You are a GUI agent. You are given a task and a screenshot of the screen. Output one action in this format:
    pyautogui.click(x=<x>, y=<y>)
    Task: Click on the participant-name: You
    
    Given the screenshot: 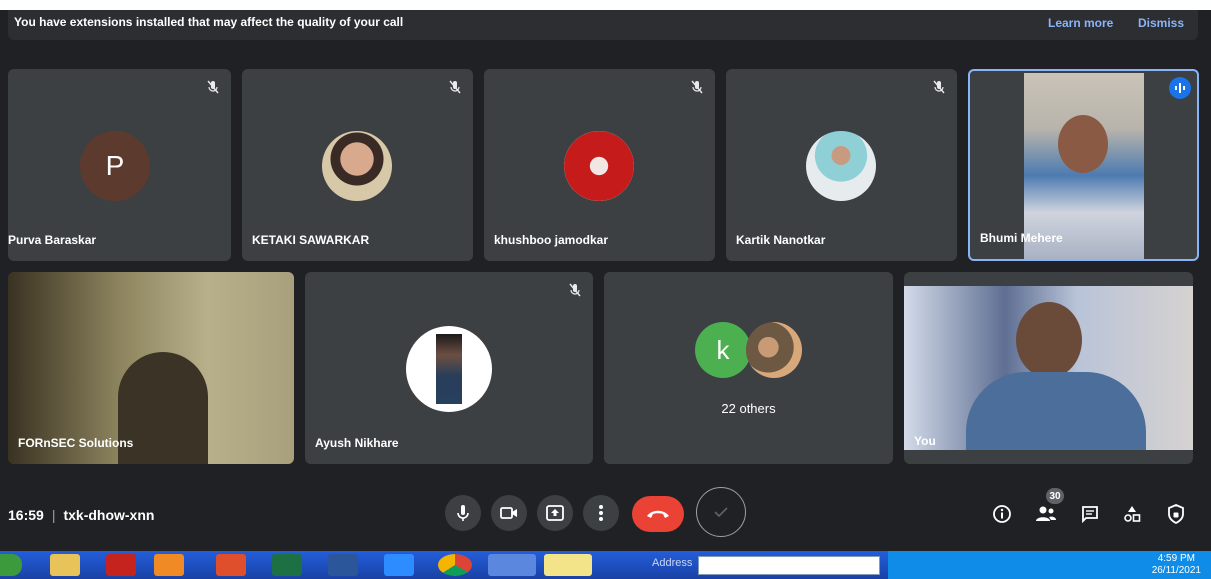 What is the action you would take?
    pyautogui.click(x=925, y=441)
    